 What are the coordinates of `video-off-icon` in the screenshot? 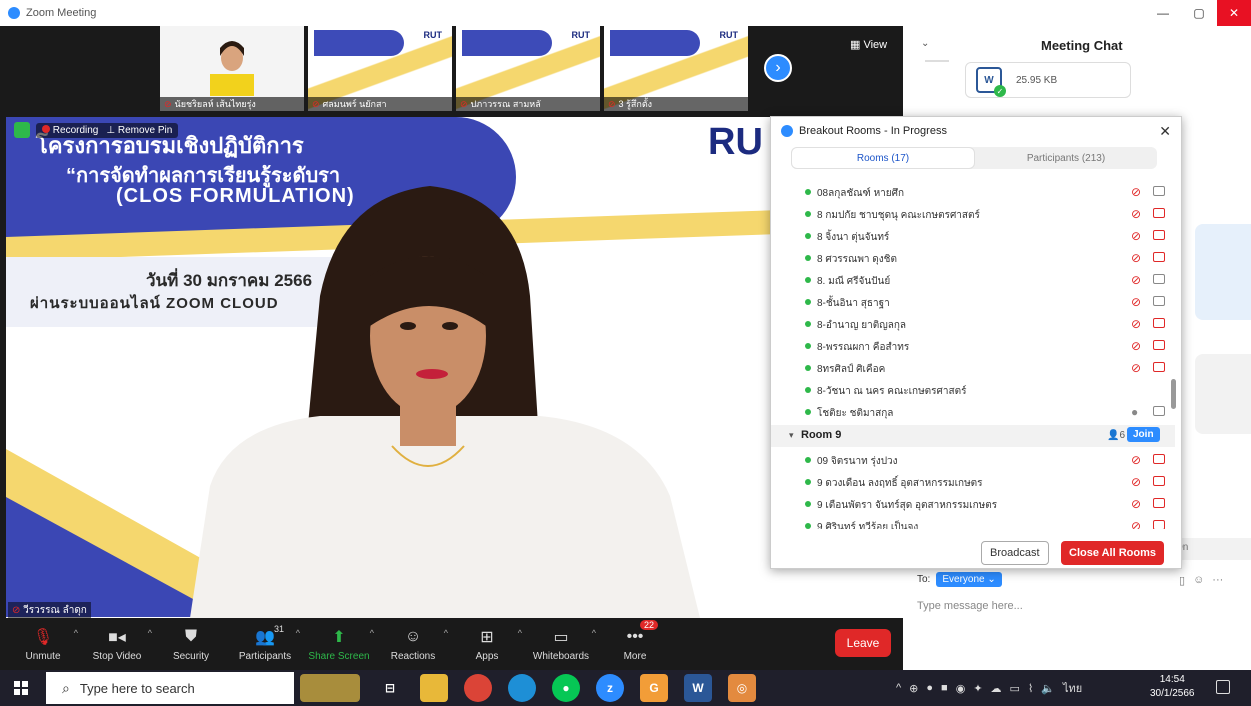 It's located at (1159, 367).